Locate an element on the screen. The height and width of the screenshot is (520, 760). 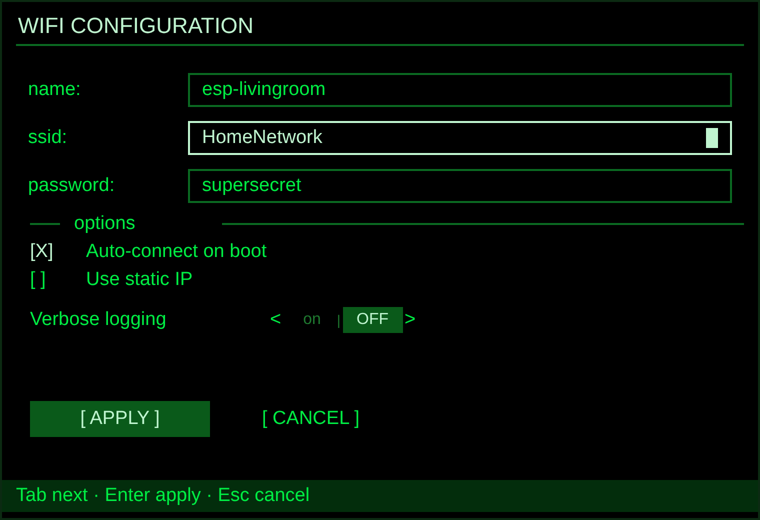
input-field: esp-livingroom is located at coordinates (460, 90).